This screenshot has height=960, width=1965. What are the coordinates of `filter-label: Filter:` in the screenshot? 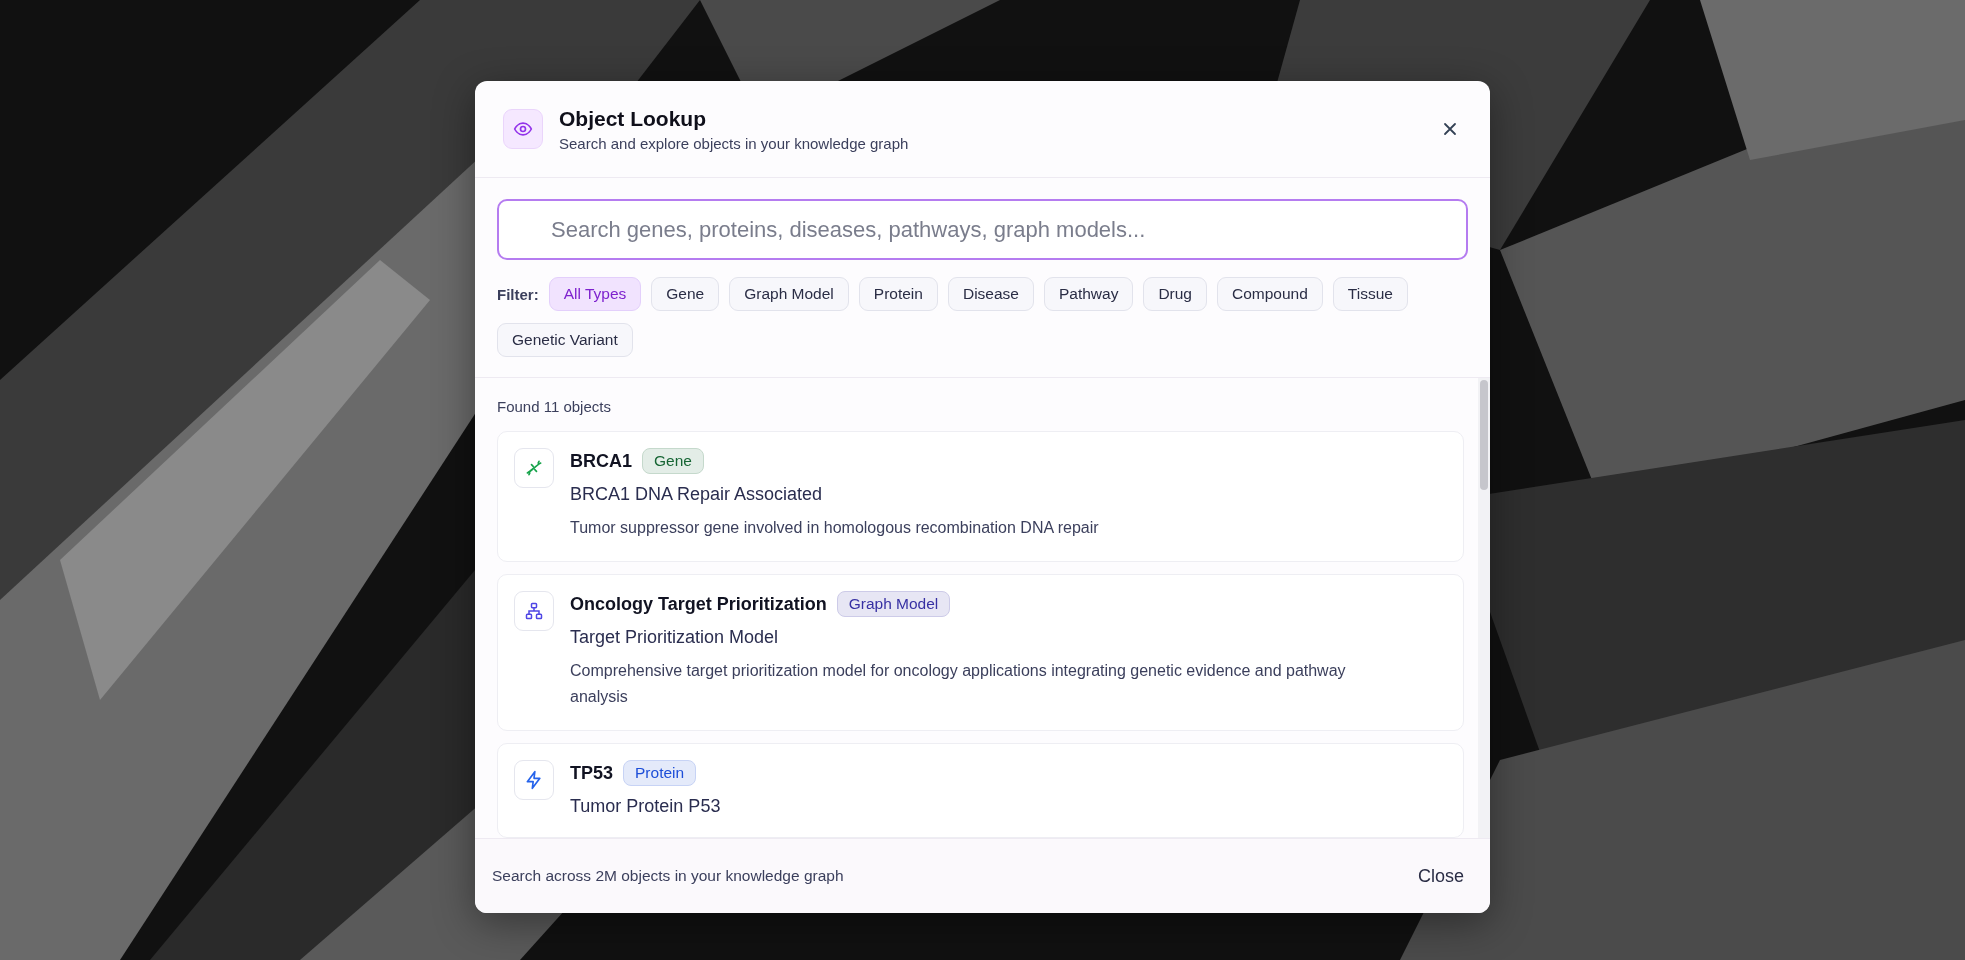 It's located at (518, 294).